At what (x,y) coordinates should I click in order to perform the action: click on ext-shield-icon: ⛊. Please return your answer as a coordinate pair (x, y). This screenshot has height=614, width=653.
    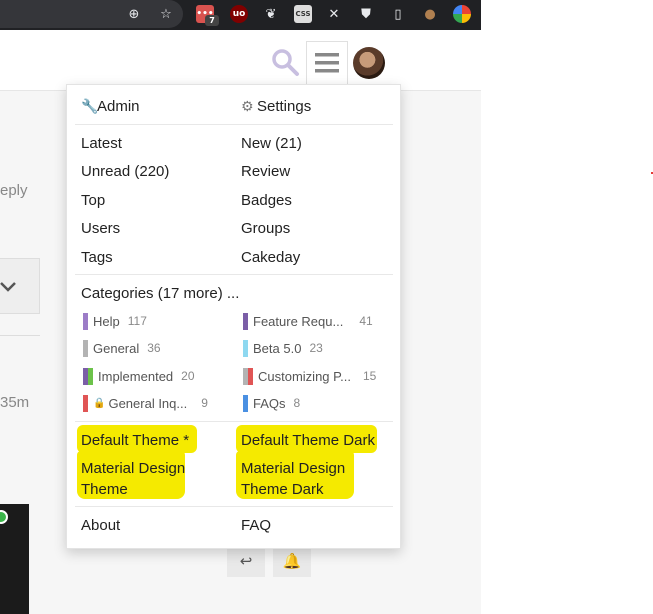
    Looking at the image, I should click on (366, 14).